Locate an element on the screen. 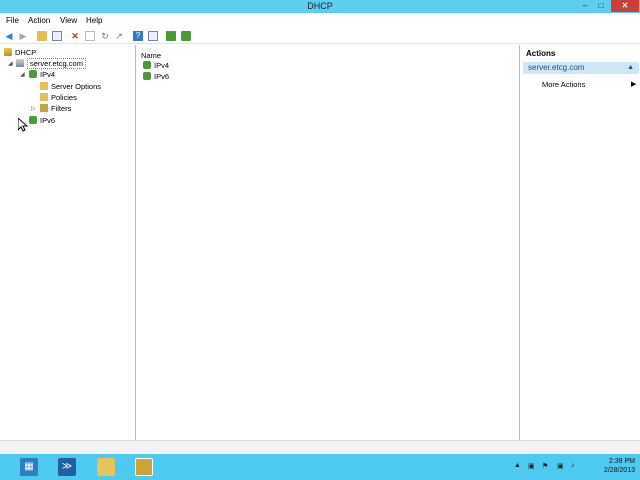 Image resolution: width=640 pixels, height=480 pixels. explorer-icon is located at coordinates (106, 467).